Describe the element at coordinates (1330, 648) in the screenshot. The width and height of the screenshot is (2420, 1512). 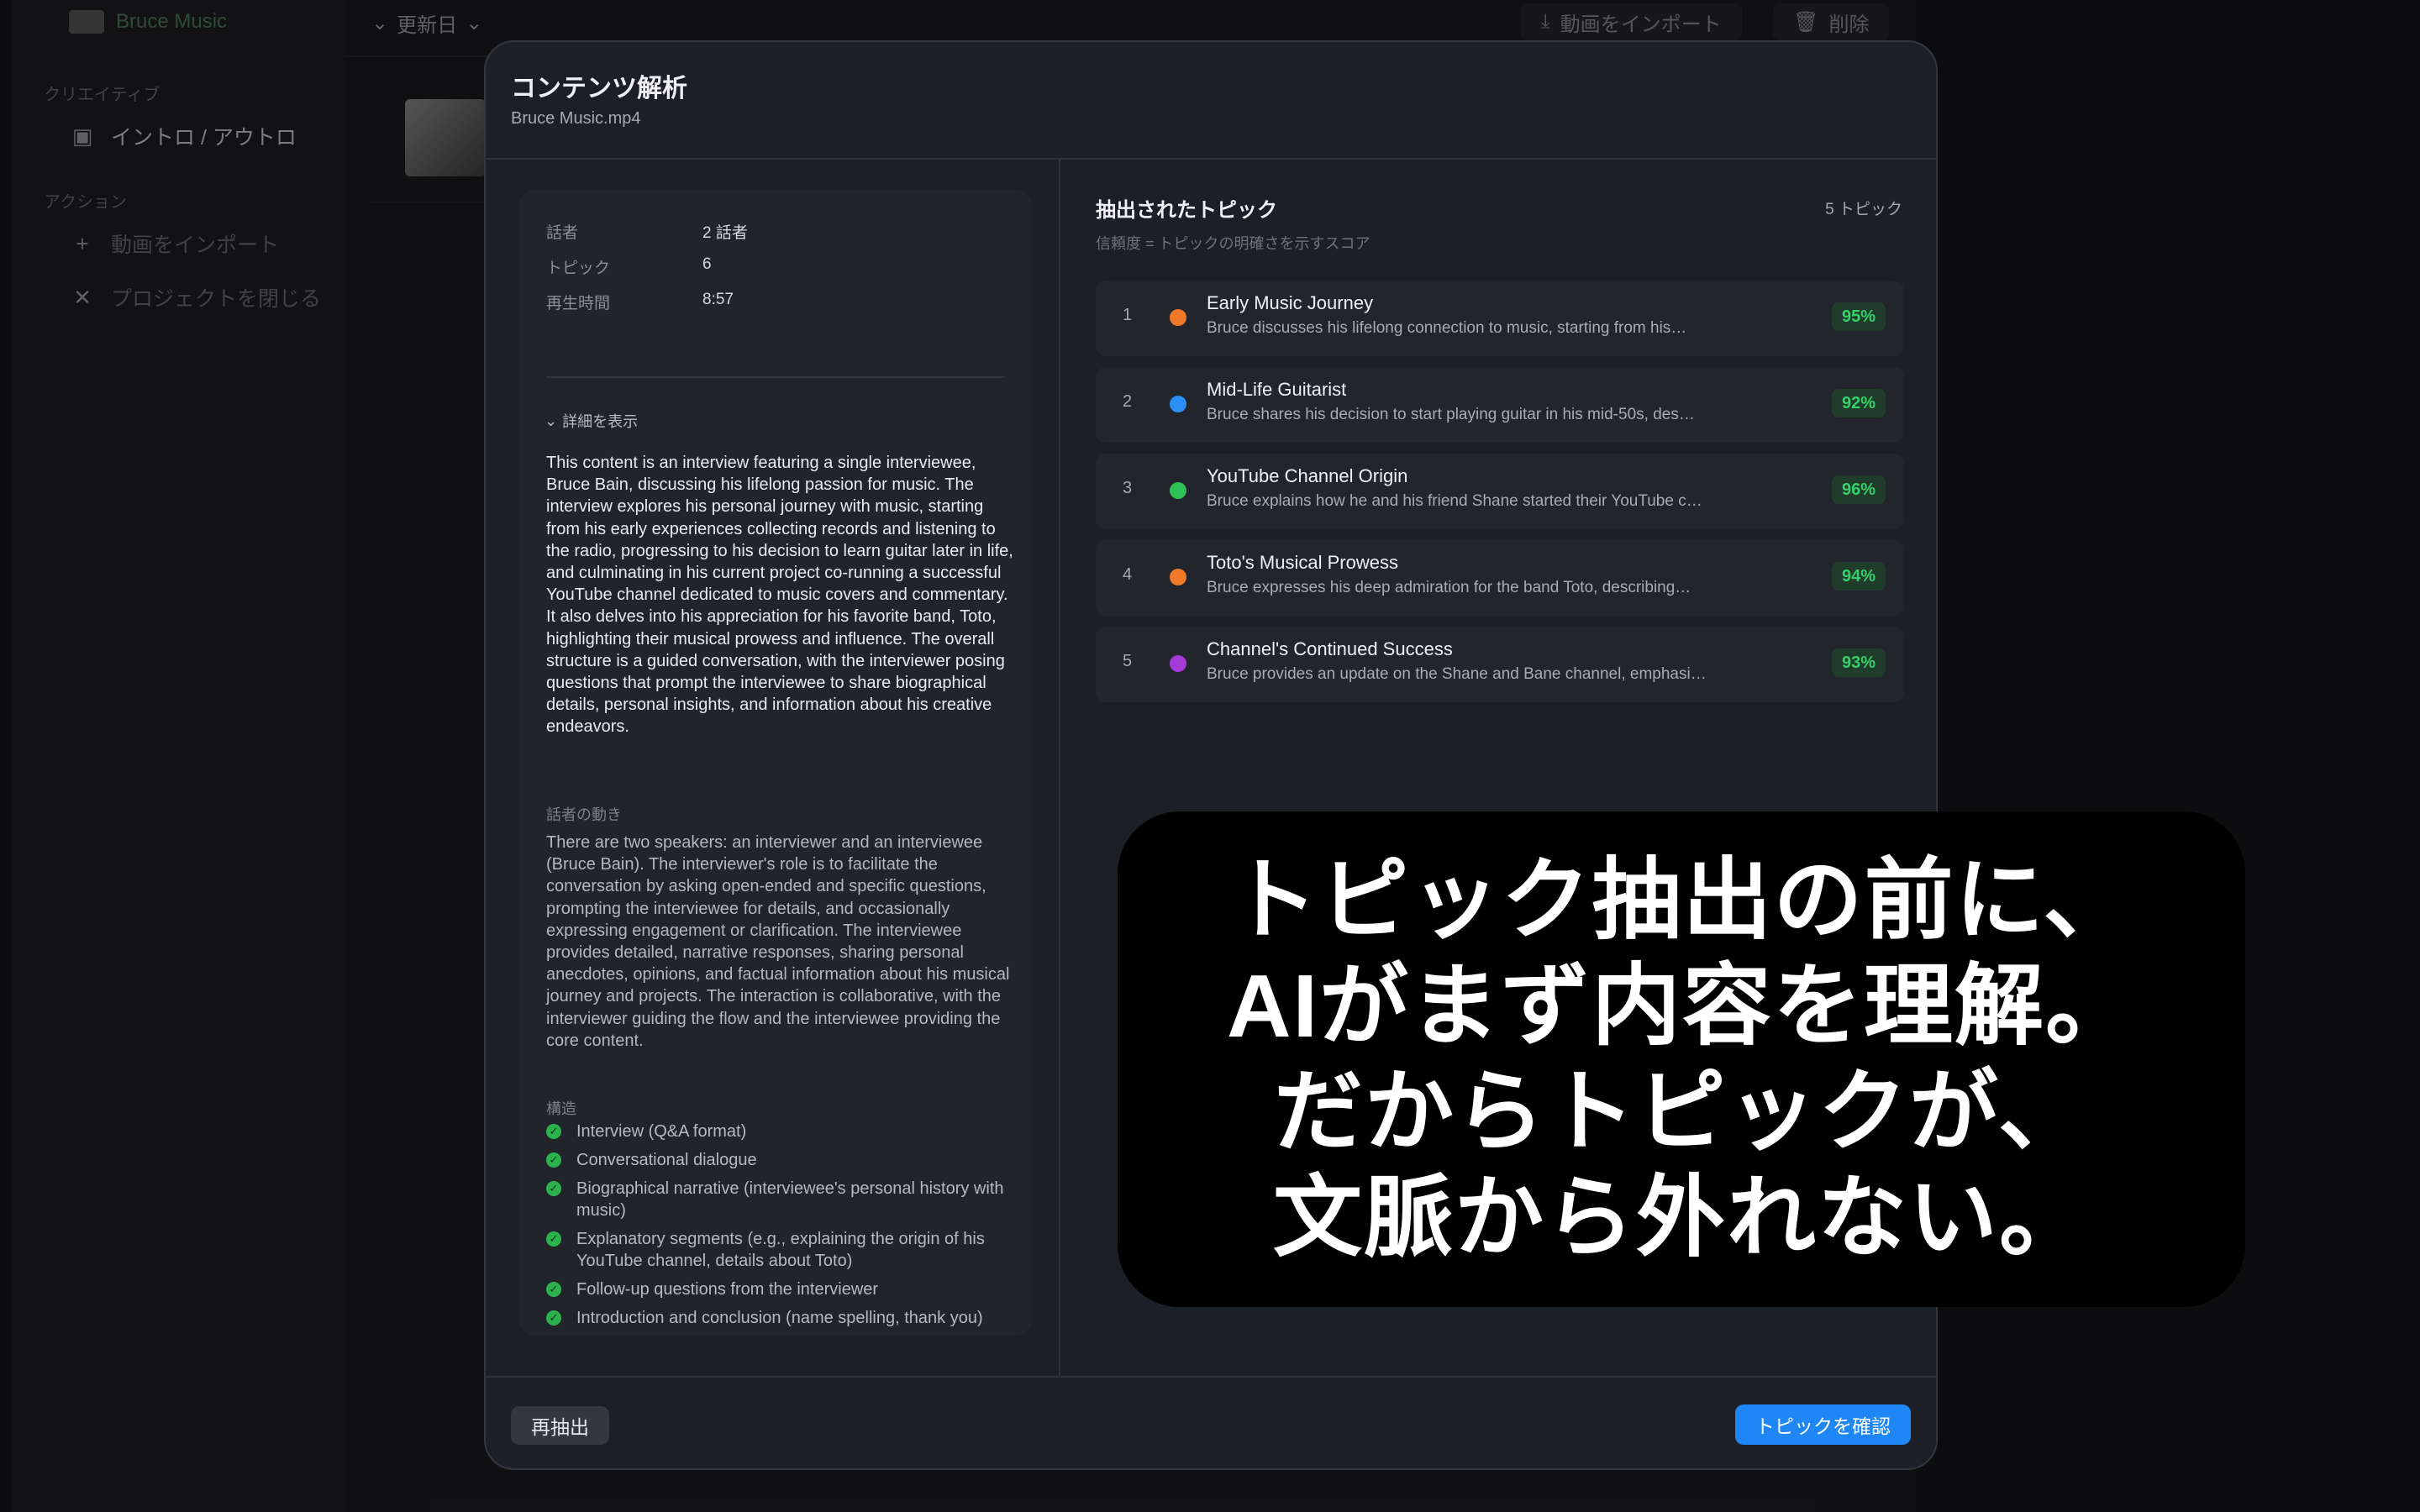
I see `topic-title: Channel's Continued Success` at that location.